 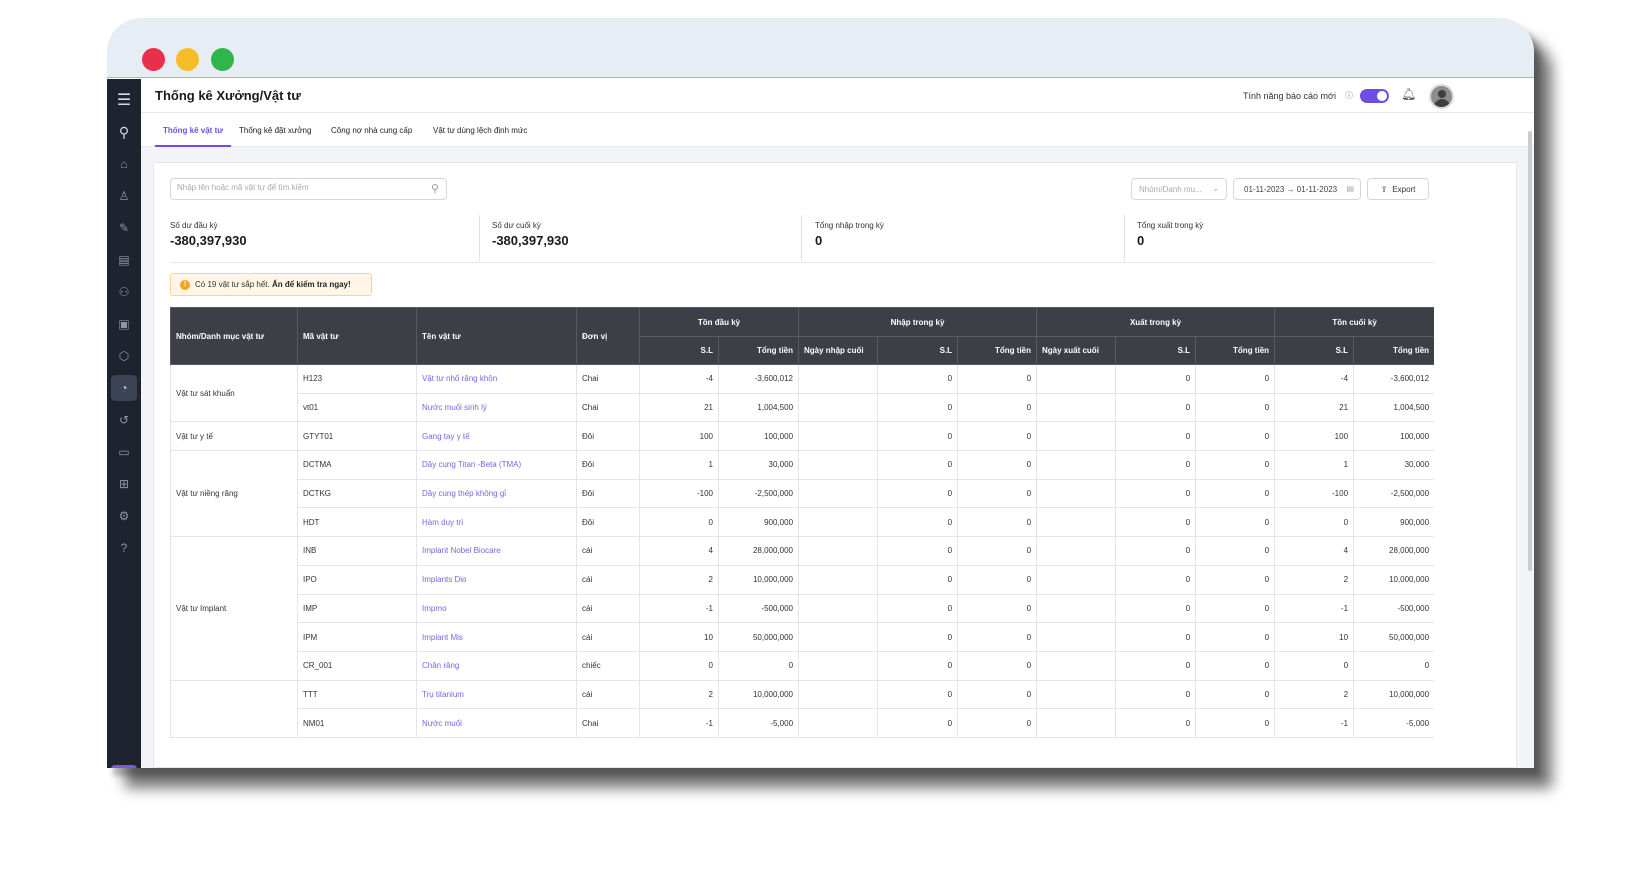 I want to click on cell-name: Implant Nobel Biocare, so click(x=496, y=551).